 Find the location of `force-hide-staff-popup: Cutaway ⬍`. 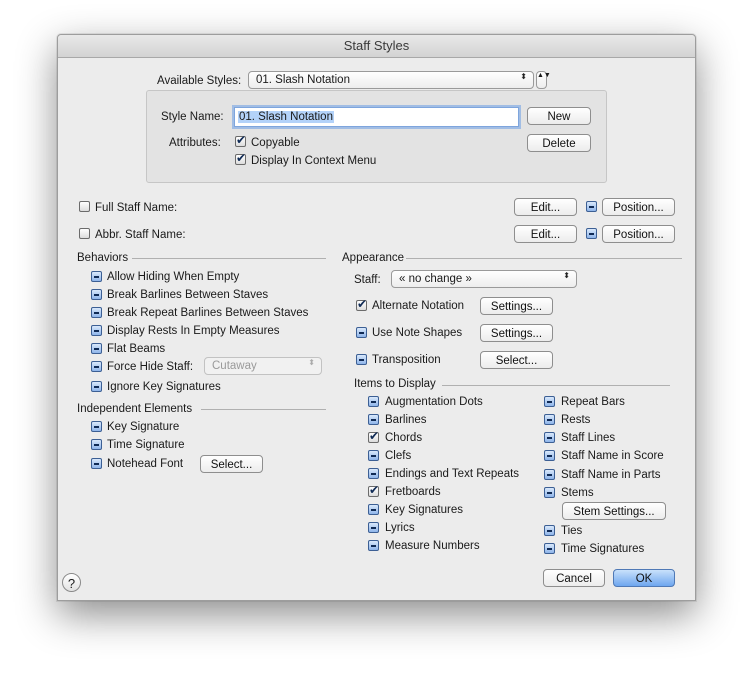

force-hide-staff-popup: Cutaway ⬍ is located at coordinates (263, 366).